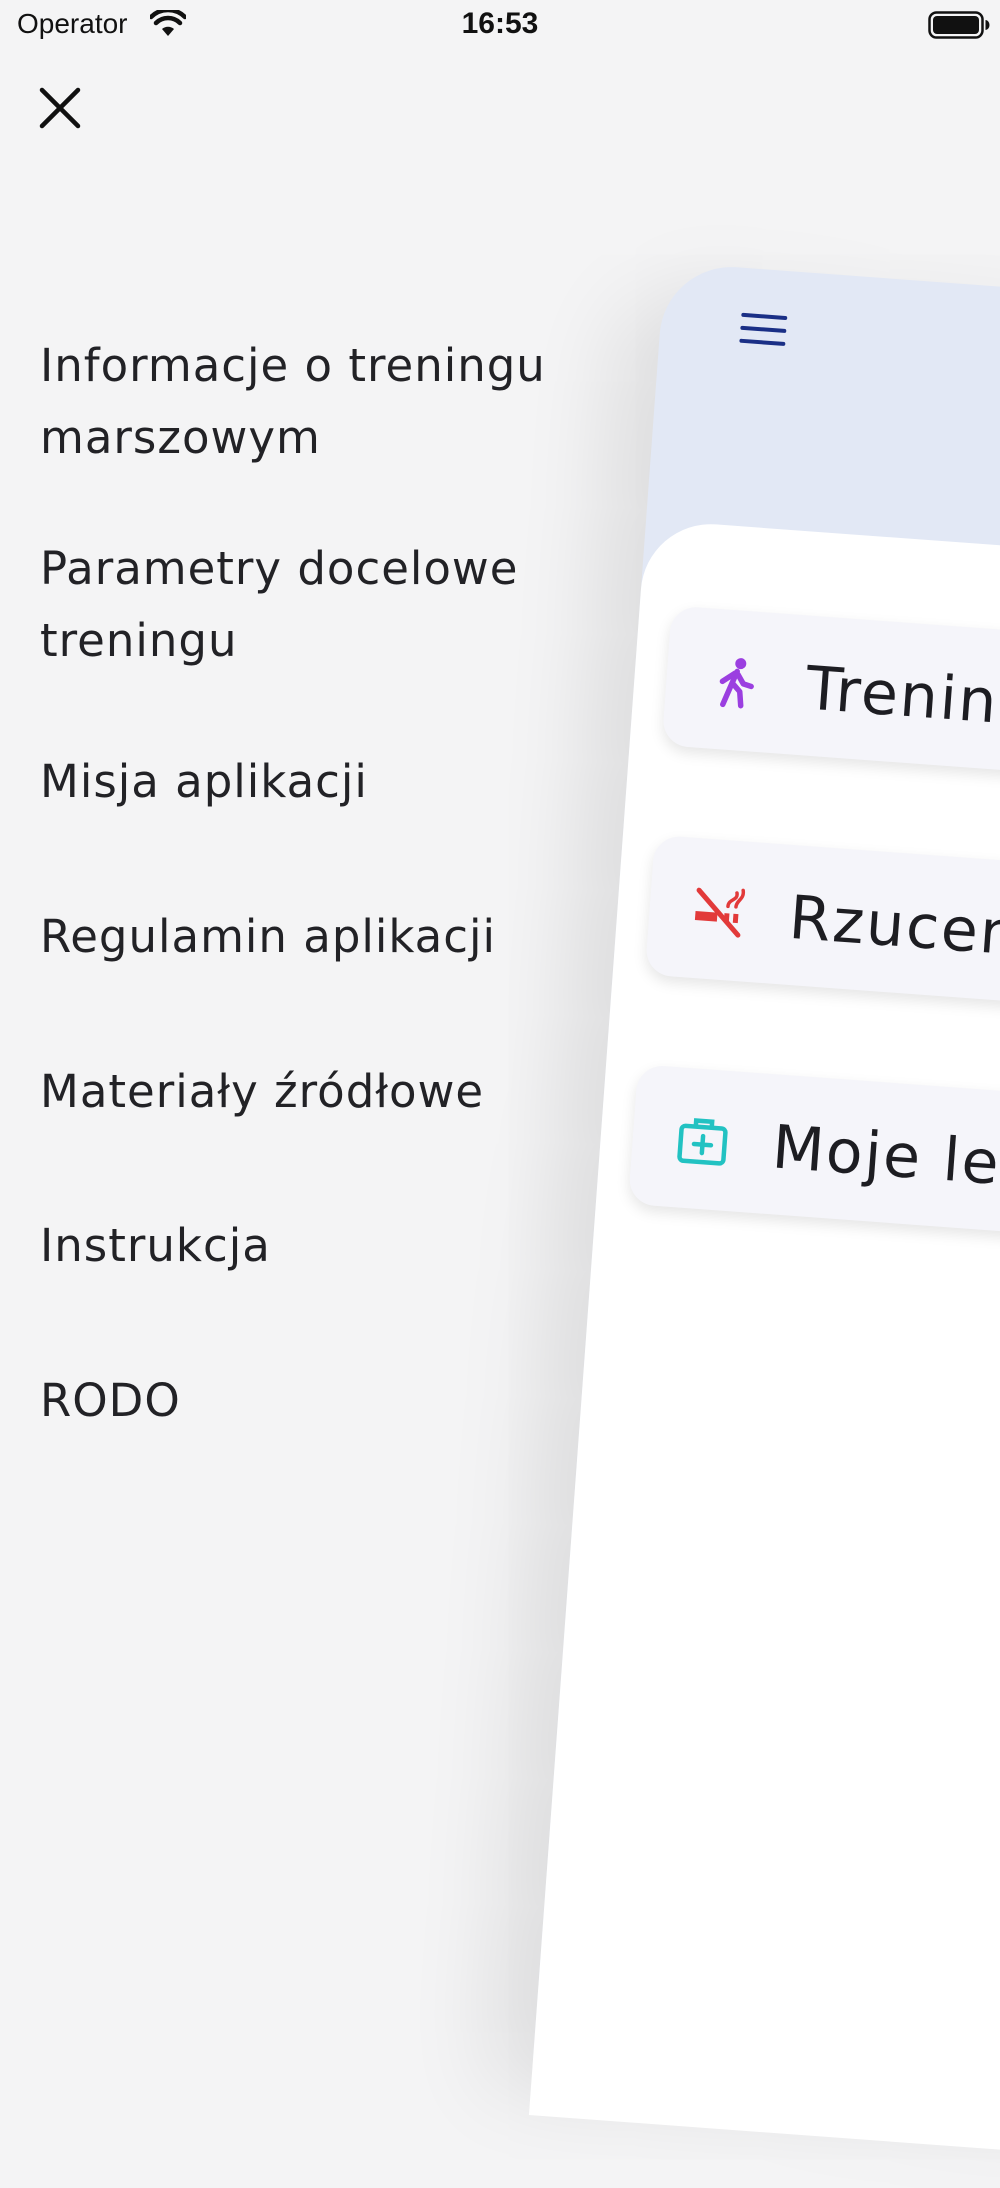  What do you see at coordinates (320, 402) in the screenshot?
I see `menu-item-walking-training-info: Informacje o treningu marszowym` at bounding box center [320, 402].